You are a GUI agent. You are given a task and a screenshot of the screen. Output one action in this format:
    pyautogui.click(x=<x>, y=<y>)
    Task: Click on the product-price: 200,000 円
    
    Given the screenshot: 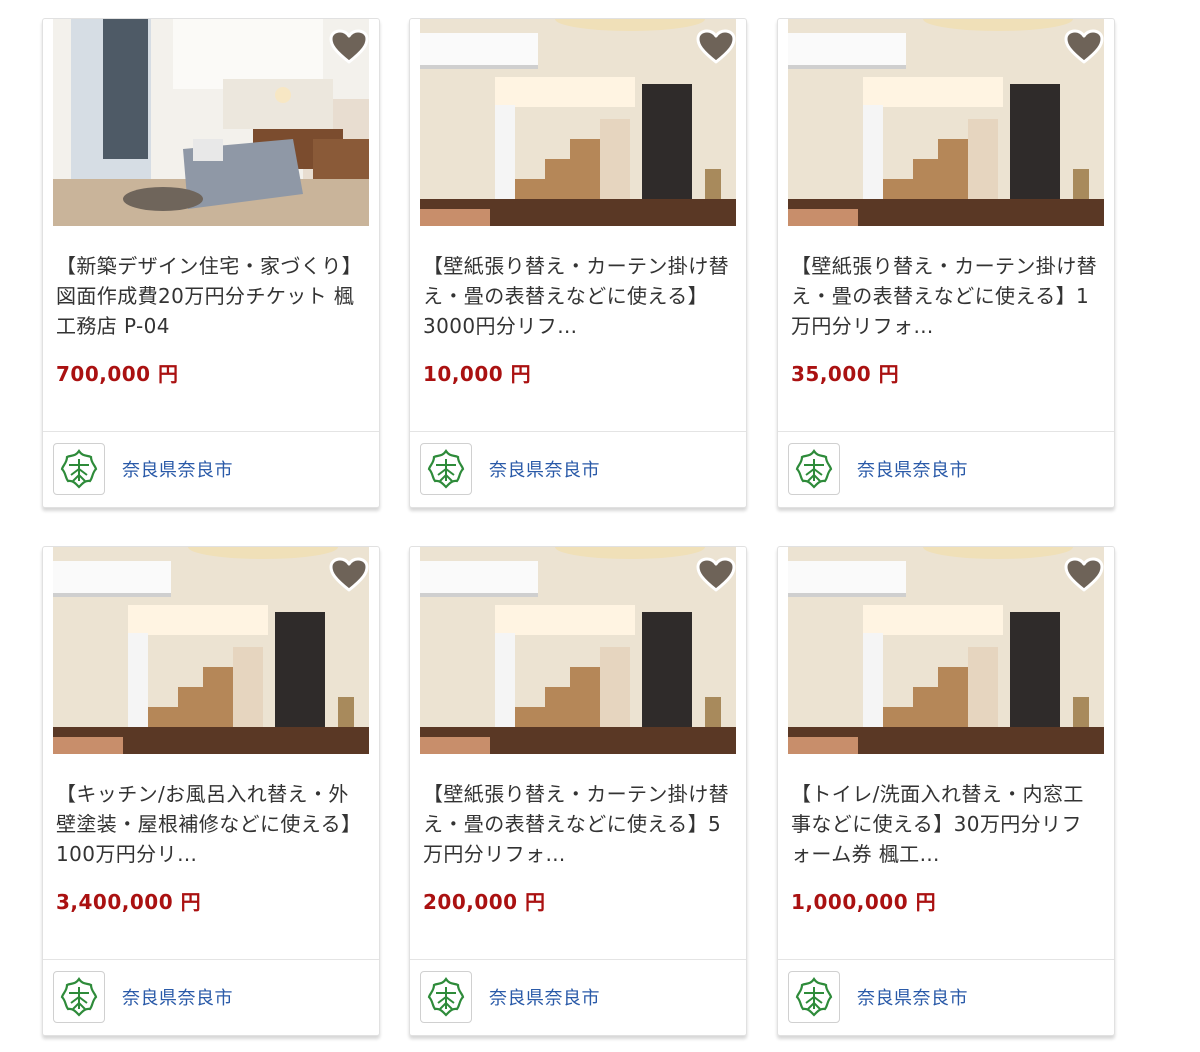 What is the action you would take?
    pyautogui.click(x=484, y=902)
    